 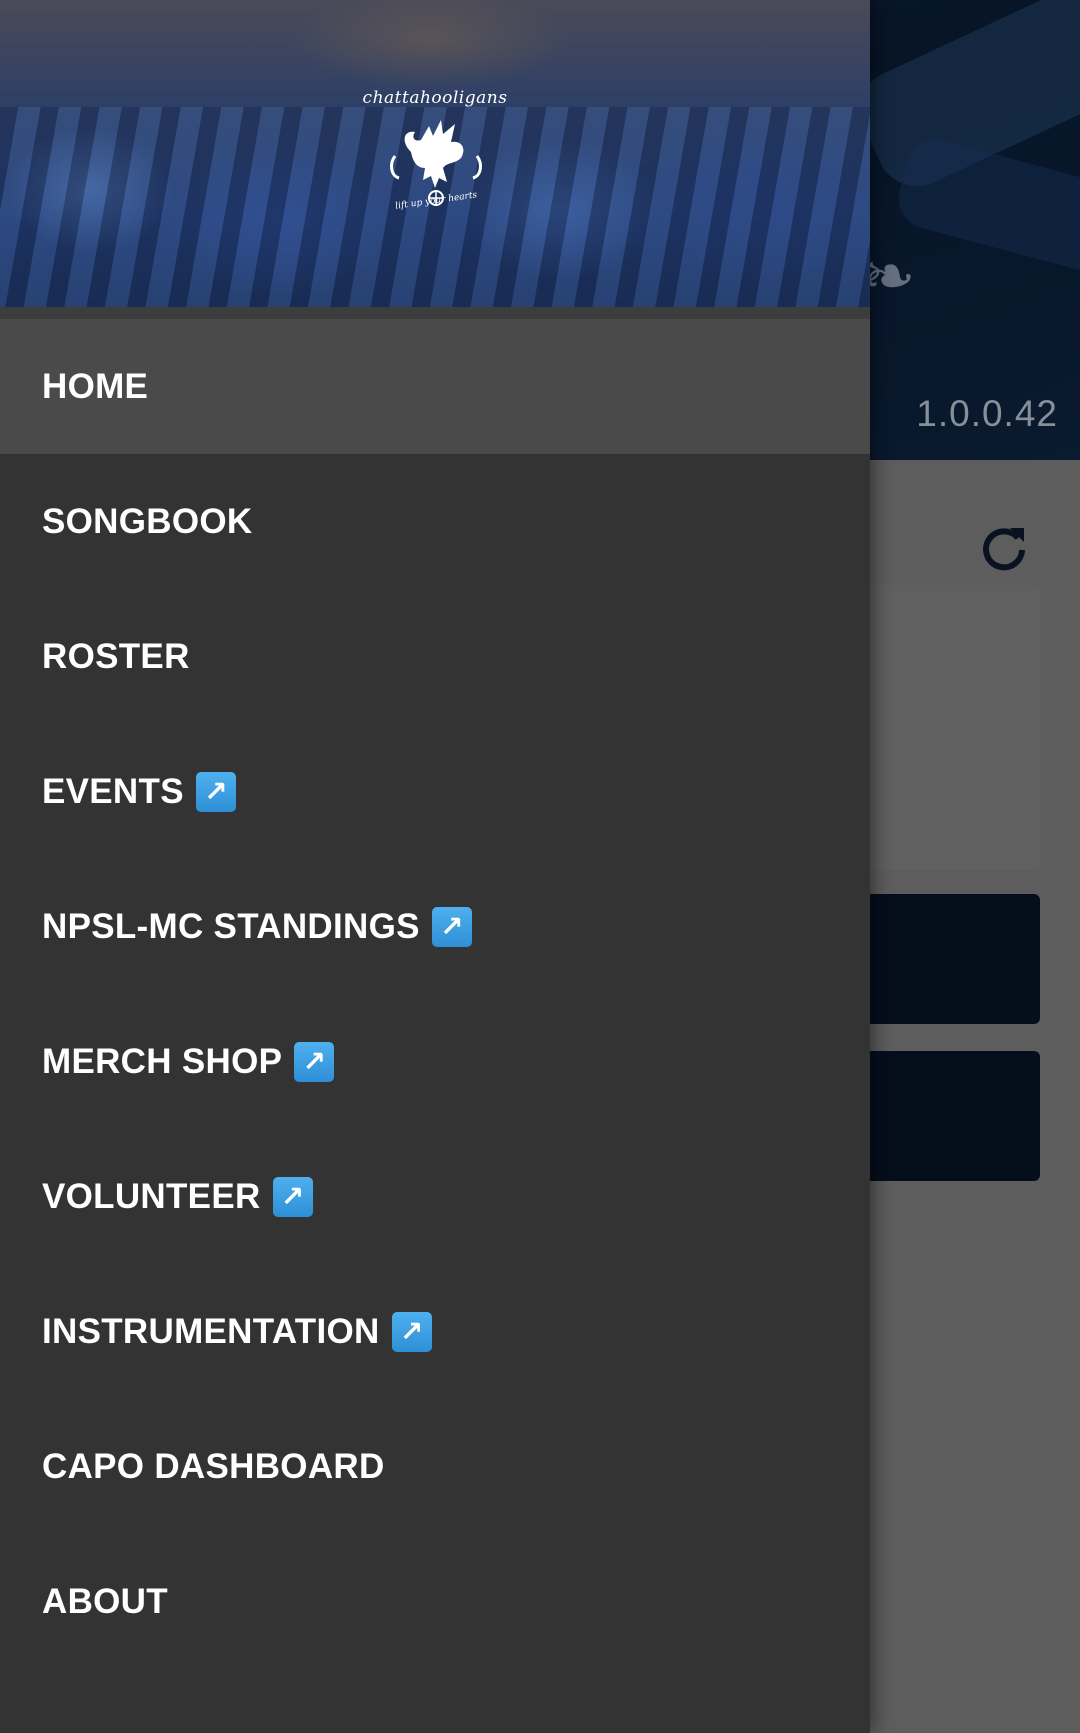 What do you see at coordinates (105, 1601) in the screenshot?
I see `menu-item-label: ABOUT` at bounding box center [105, 1601].